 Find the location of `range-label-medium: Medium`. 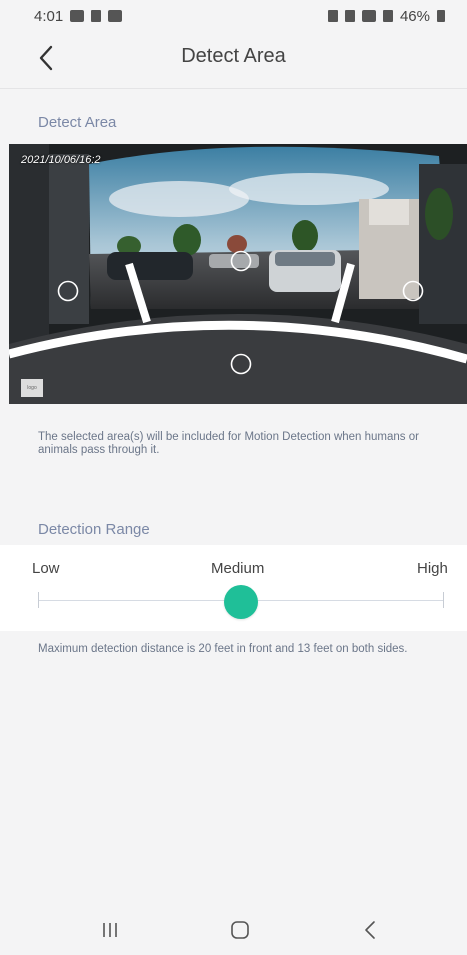

range-label-medium: Medium is located at coordinates (238, 568).